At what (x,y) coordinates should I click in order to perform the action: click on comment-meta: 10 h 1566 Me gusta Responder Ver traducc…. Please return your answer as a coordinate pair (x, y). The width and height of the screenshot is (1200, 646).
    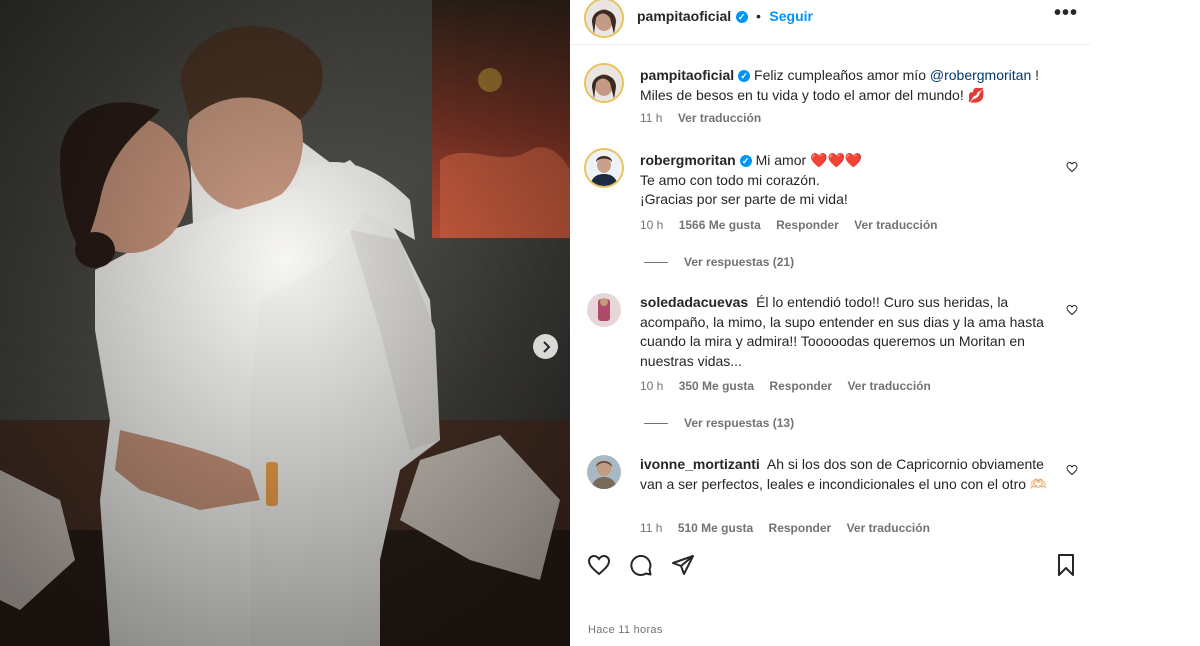
    Looking at the image, I should click on (795, 225).